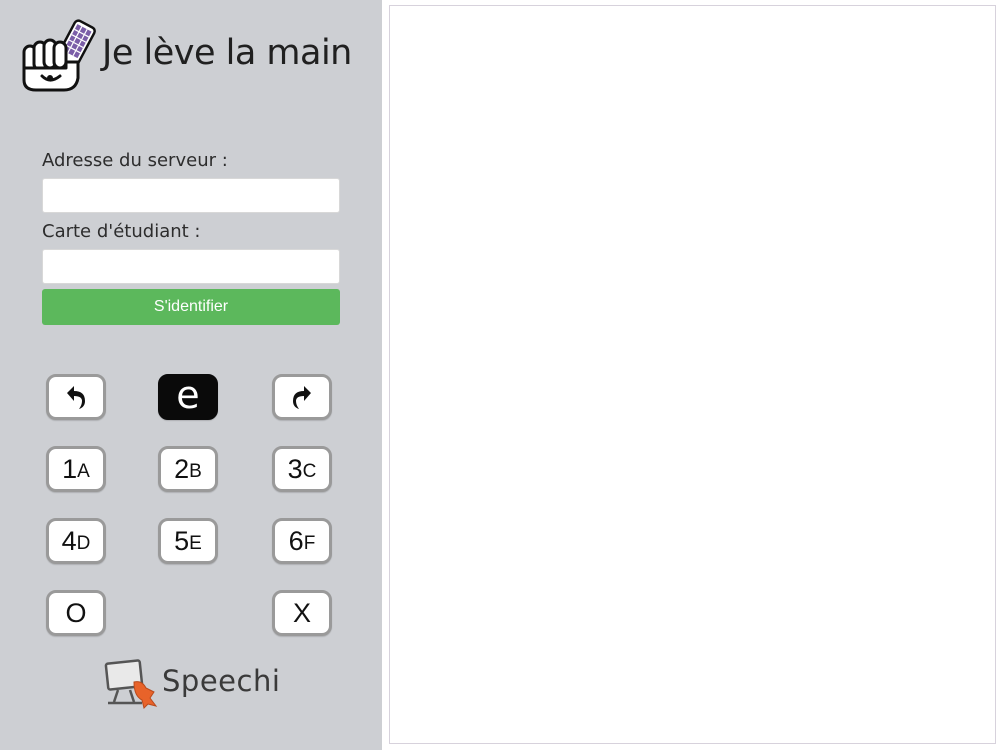 The height and width of the screenshot is (750, 1000). I want to click on app-logo: Je lève la main, so click(192, 55).